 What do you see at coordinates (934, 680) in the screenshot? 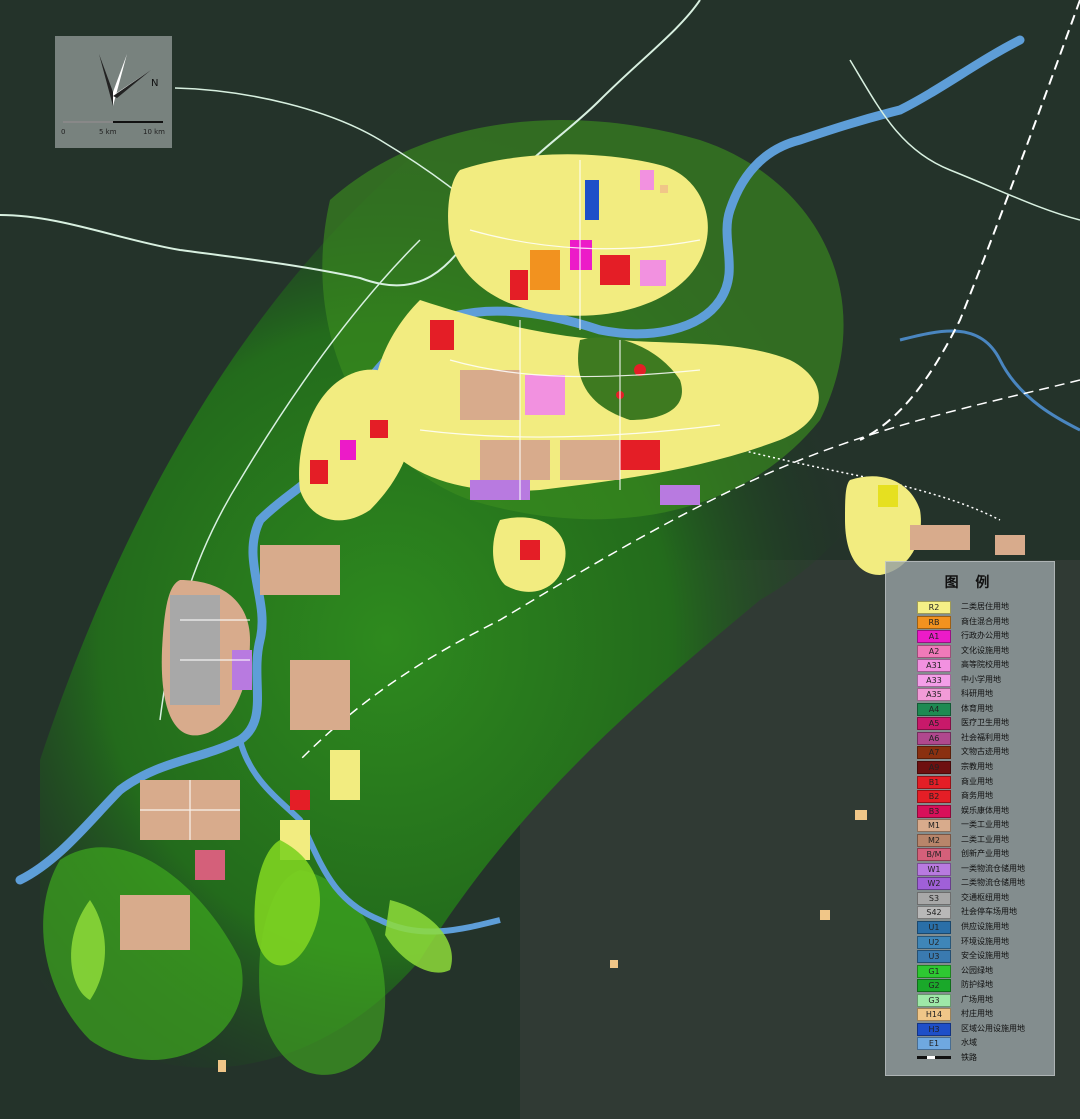
I see `legend-swatch: A33` at bounding box center [934, 680].